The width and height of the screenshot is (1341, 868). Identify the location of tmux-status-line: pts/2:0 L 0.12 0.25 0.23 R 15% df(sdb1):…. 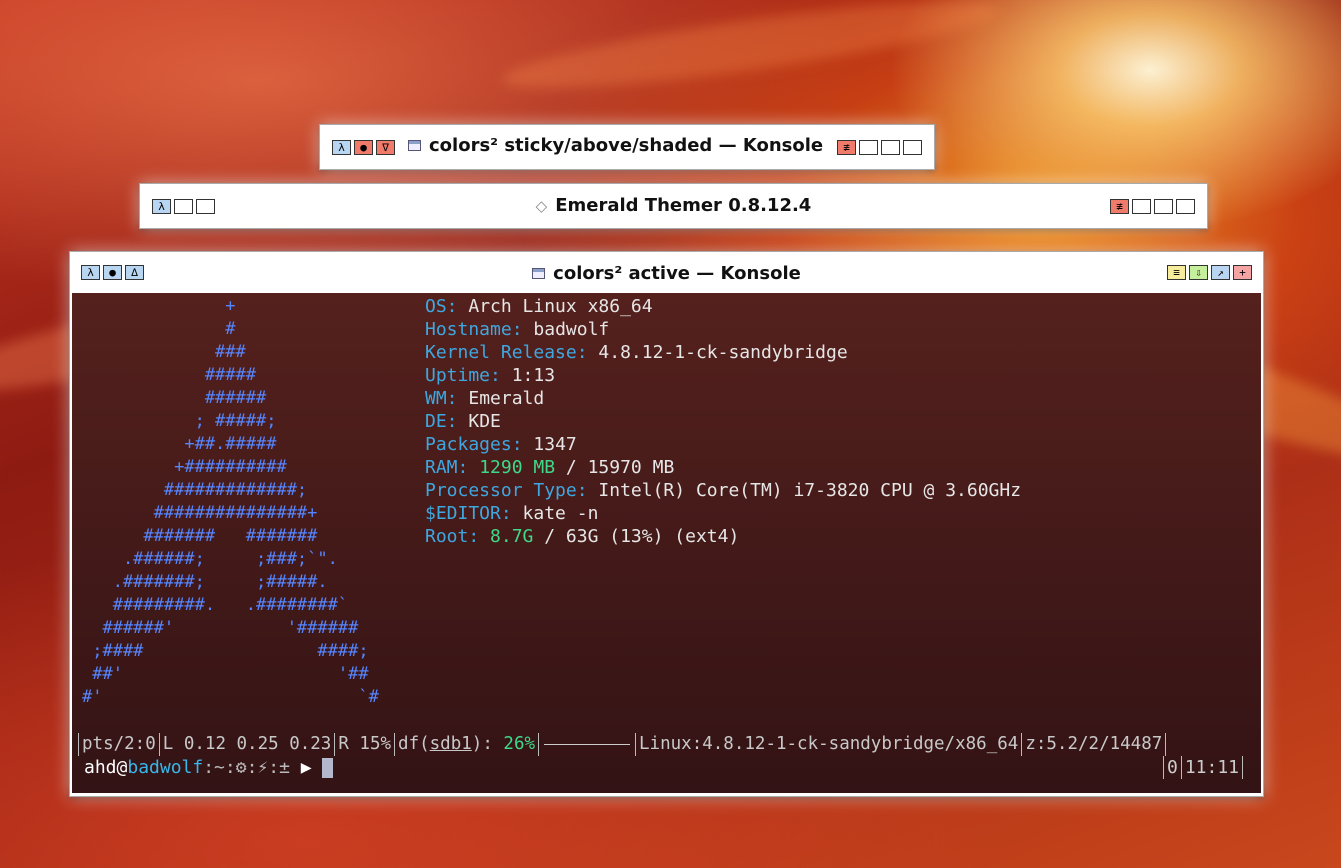
(622, 744).